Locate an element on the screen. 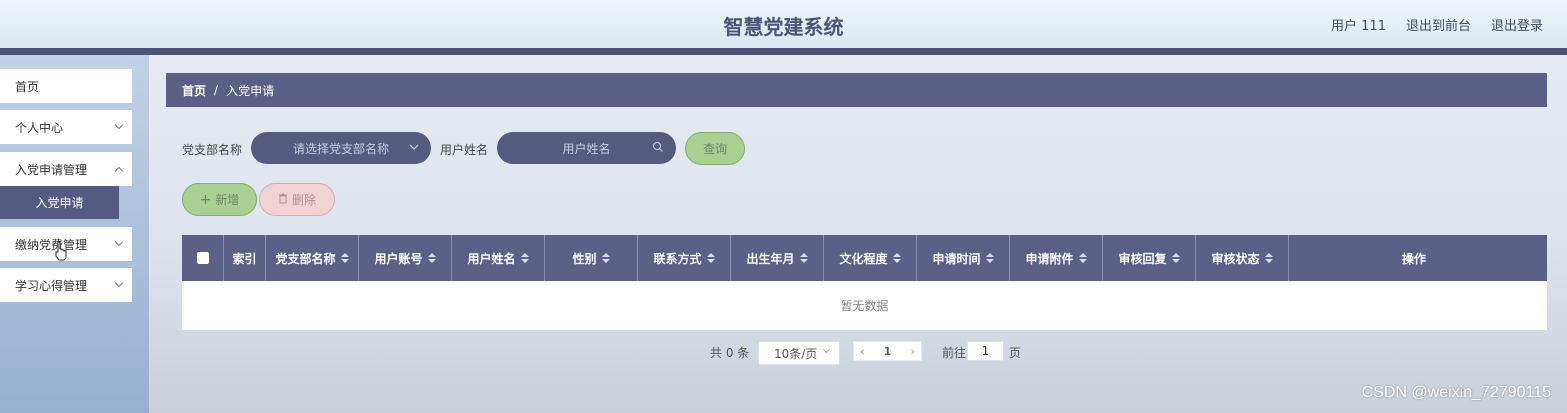 The image size is (1567, 413). sidebar-item-label: 入党申请管理 is located at coordinates (51, 169).